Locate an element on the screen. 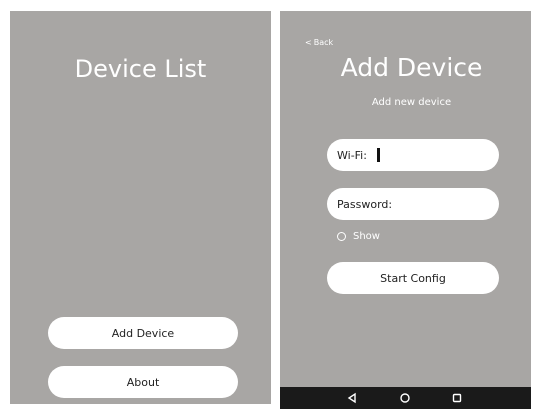 The image size is (534, 409). about-button-label: About is located at coordinates (143, 382).